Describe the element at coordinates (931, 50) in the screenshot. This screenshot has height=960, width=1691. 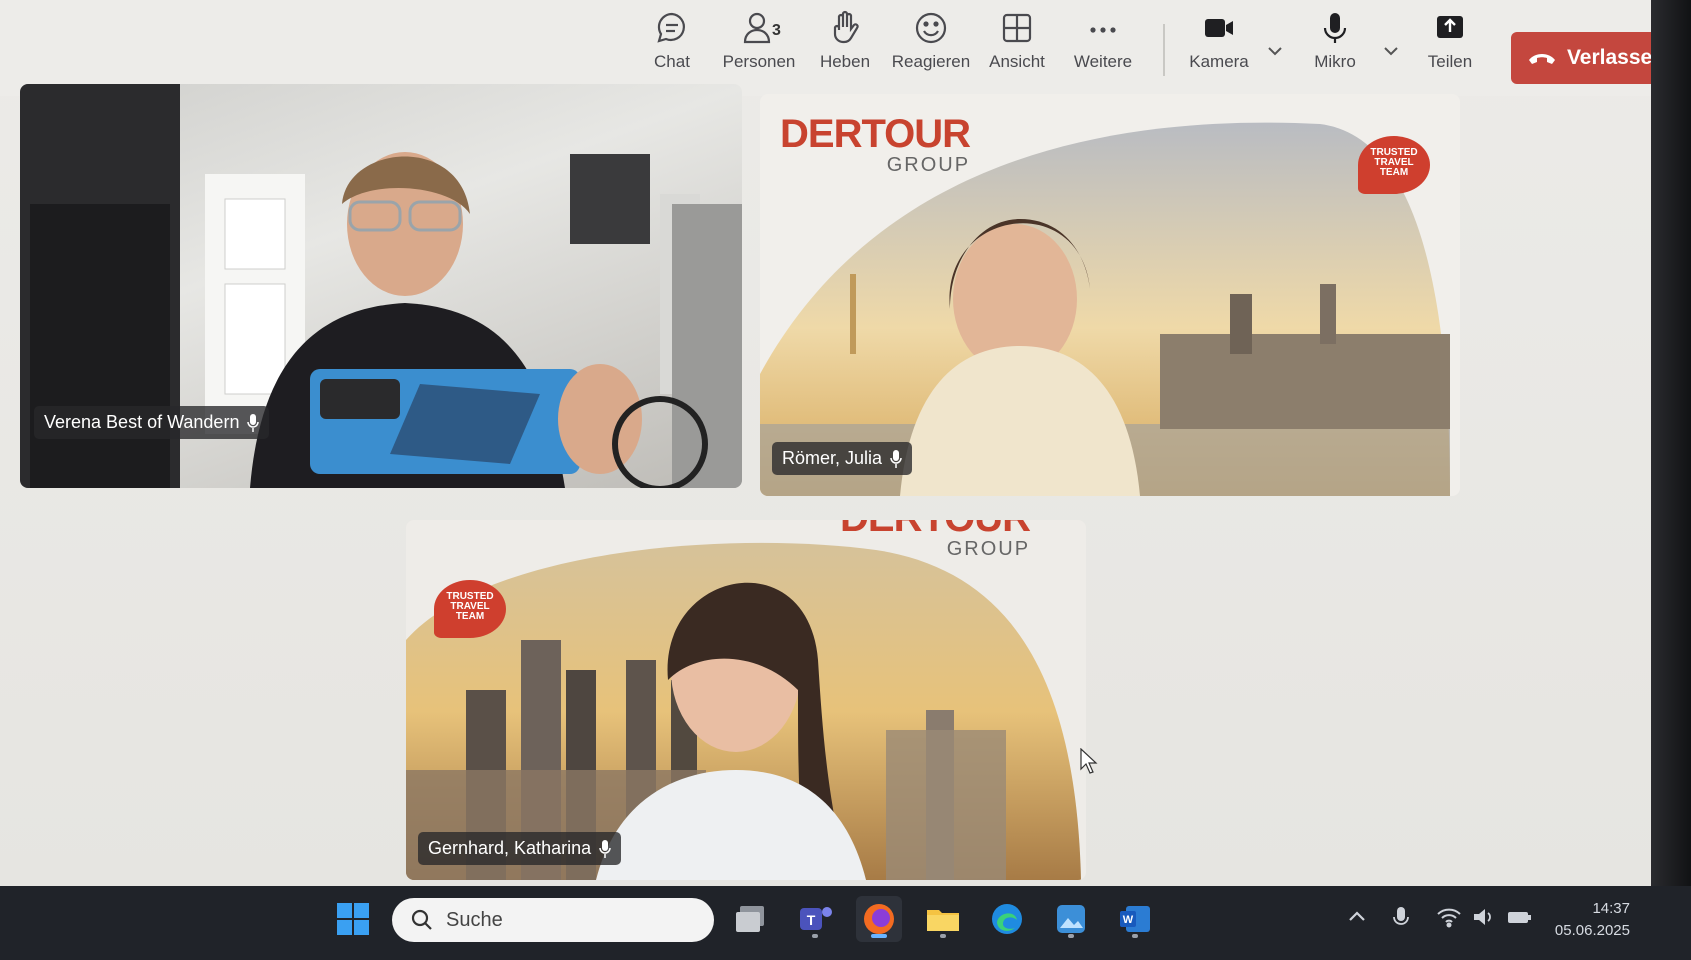
I see `react-button: Reagieren` at that location.